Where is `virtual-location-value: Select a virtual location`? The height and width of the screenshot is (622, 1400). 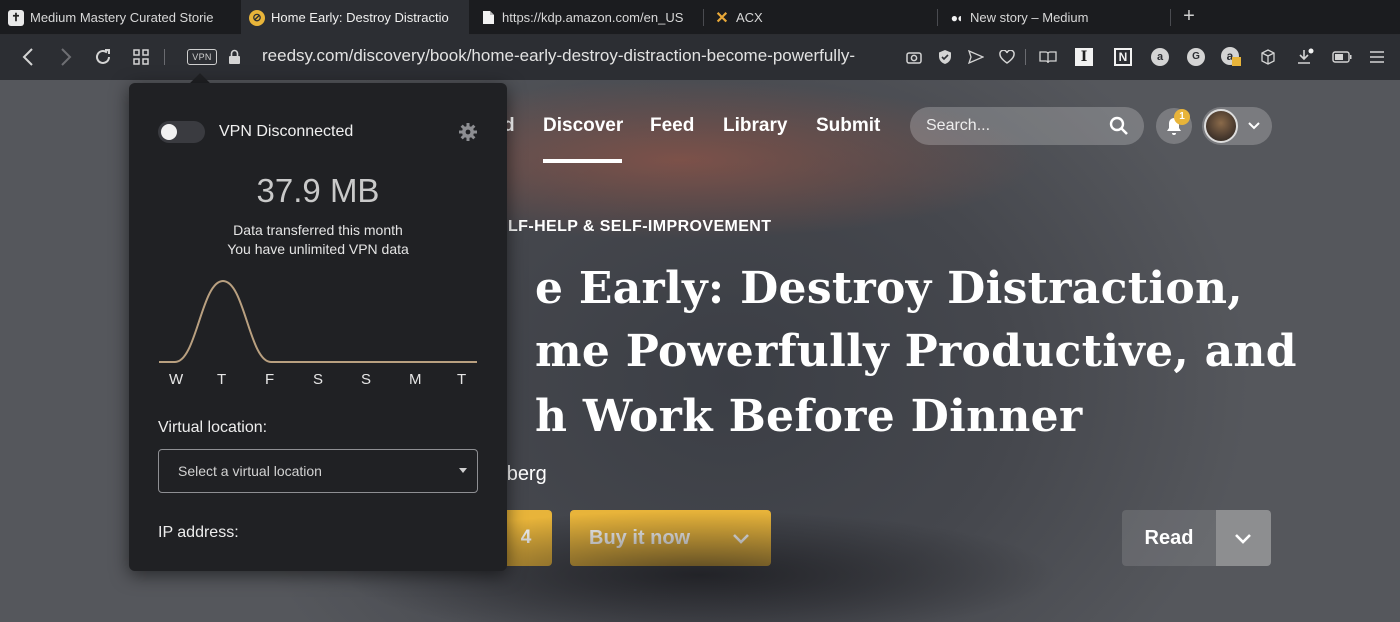
virtual-location-value: Select a virtual location is located at coordinates (250, 471).